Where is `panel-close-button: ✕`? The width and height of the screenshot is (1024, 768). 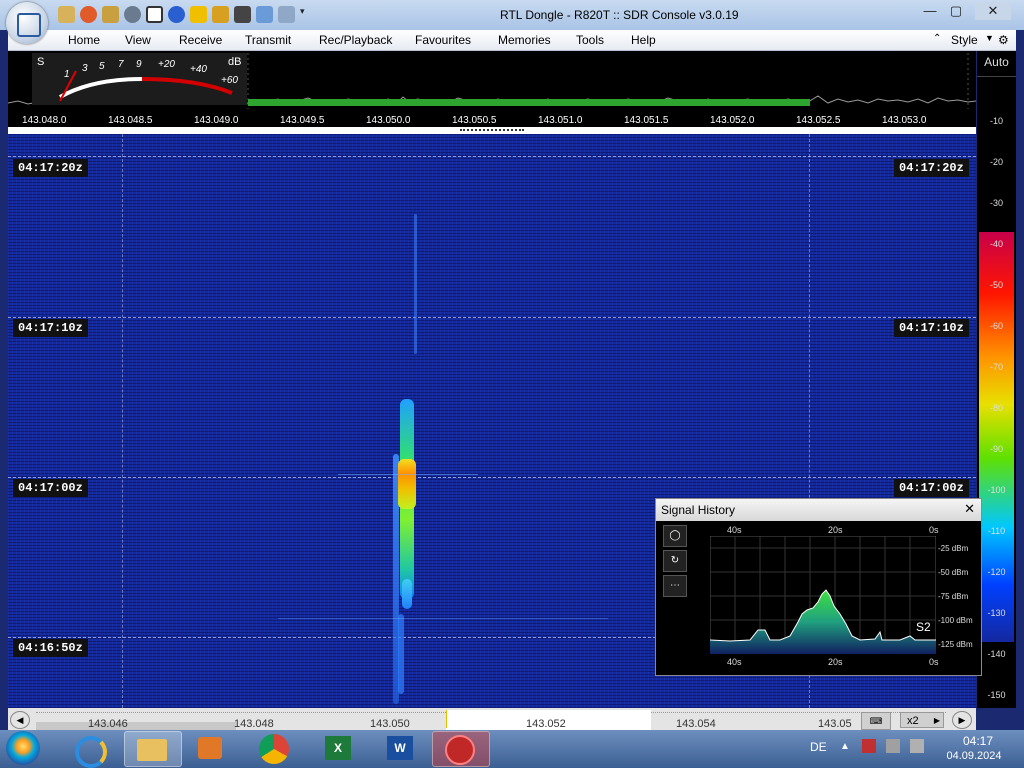 panel-close-button: ✕ is located at coordinates (969, 509).